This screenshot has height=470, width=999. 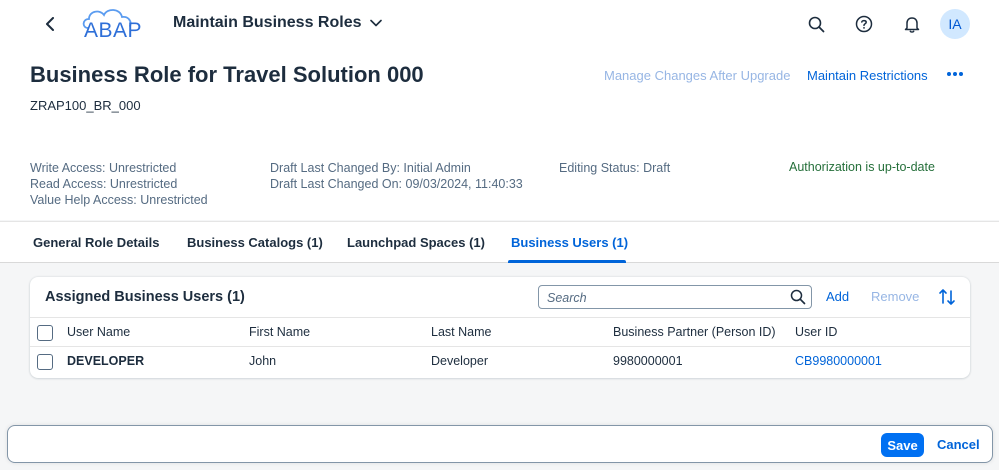 What do you see at coordinates (106, 361) in the screenshot?
I see `cell-user-name: DEVELOPER` at bounding box center [106, 361].